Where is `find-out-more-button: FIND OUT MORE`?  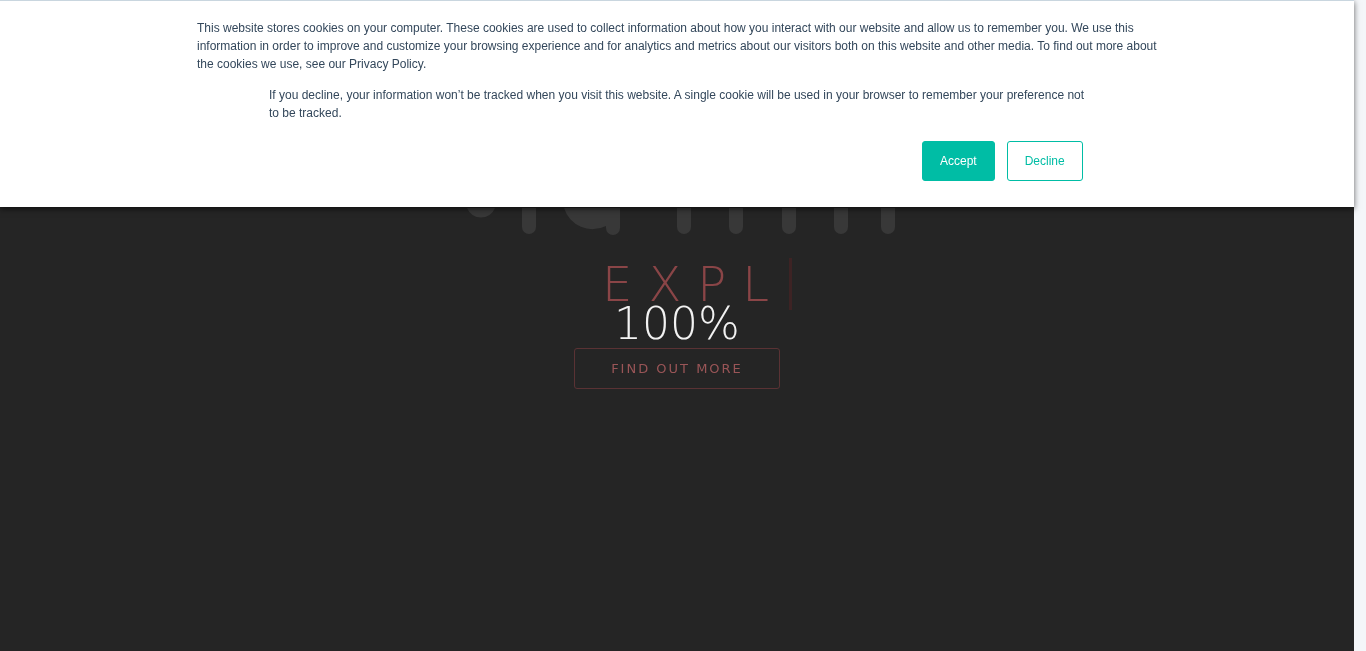 find-out-more-button: FIND OUT MORE is located at coordinates (677, 368).